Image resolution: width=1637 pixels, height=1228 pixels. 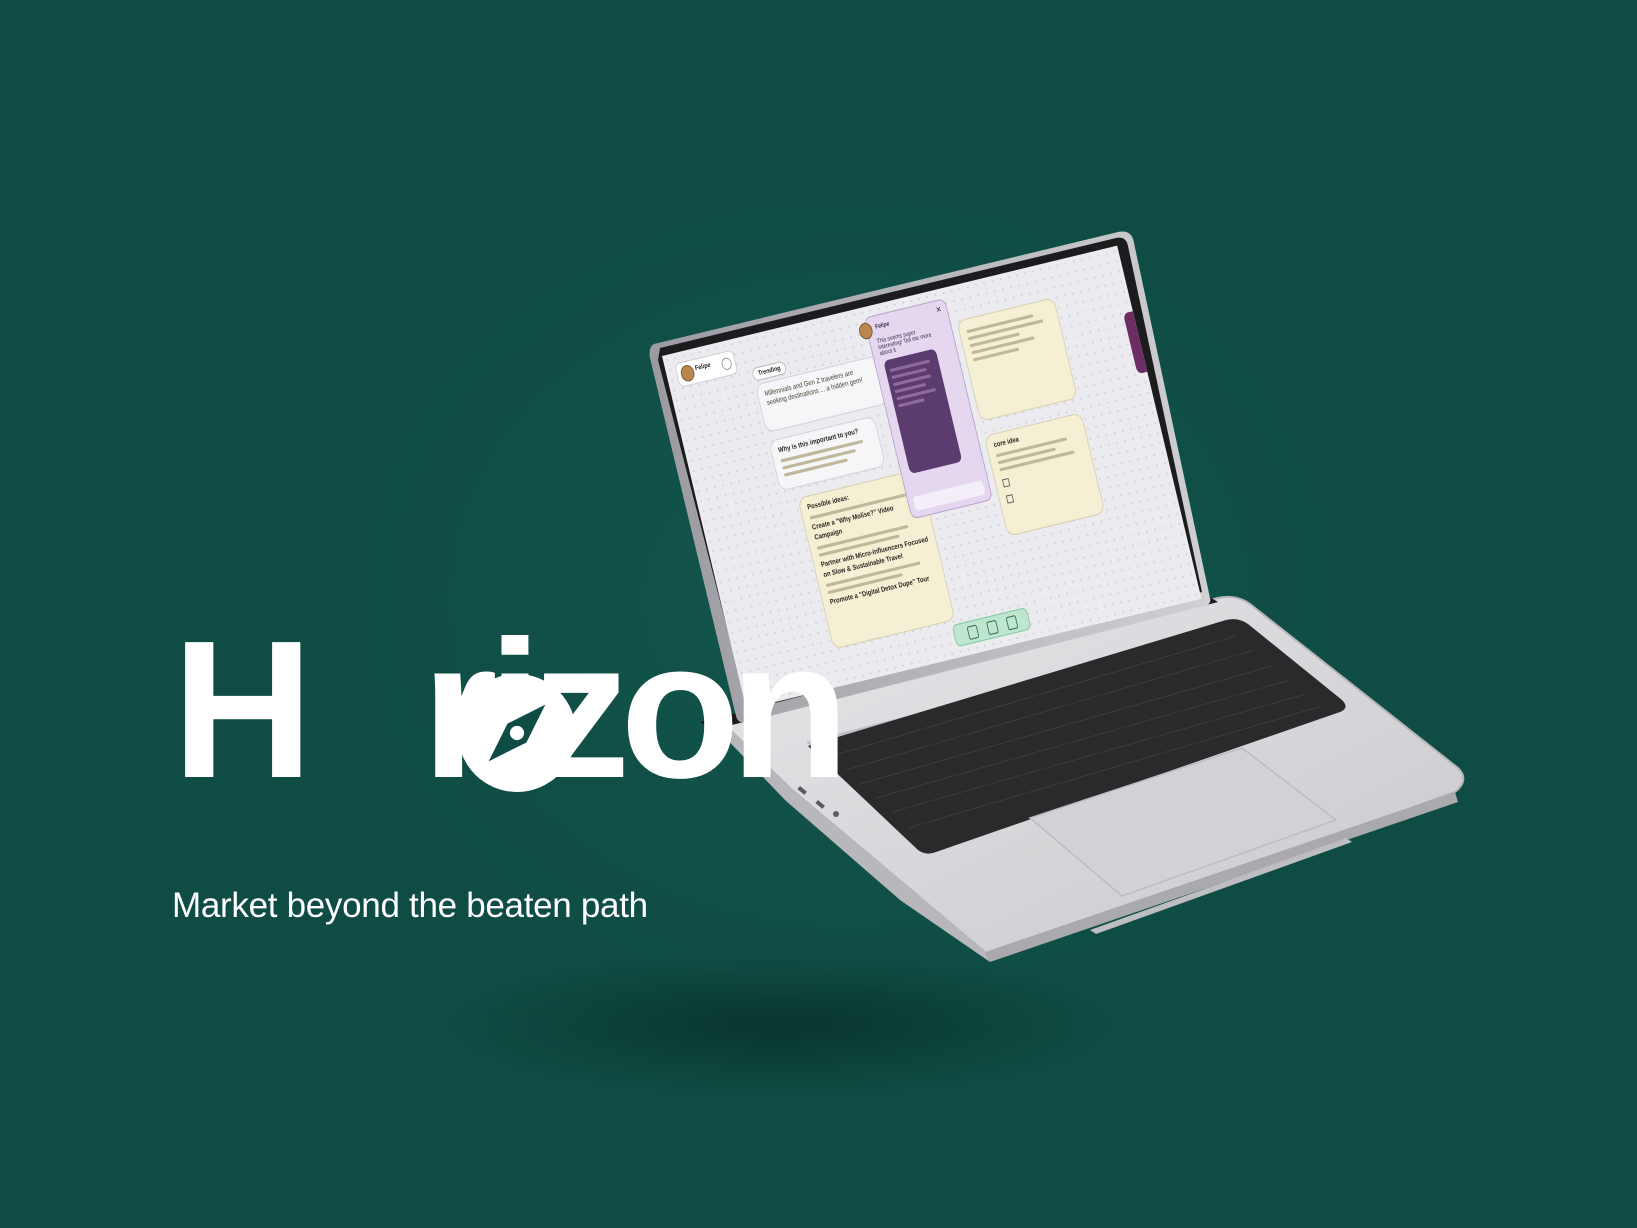 I want to click on right-card-top, so click(x=1017, y=359).